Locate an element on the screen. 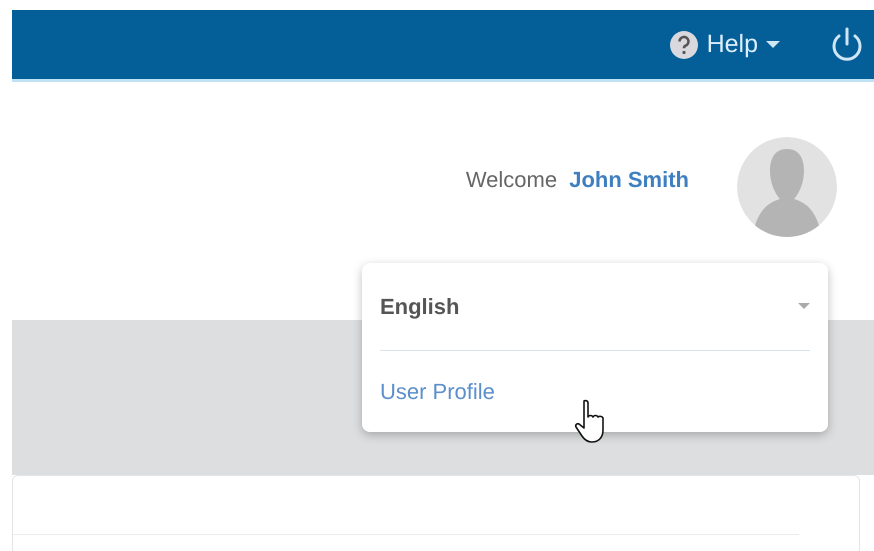 Image resolution: width=874 pixels, height=551 pixels. power-icon is located at coordinates (847, 45).